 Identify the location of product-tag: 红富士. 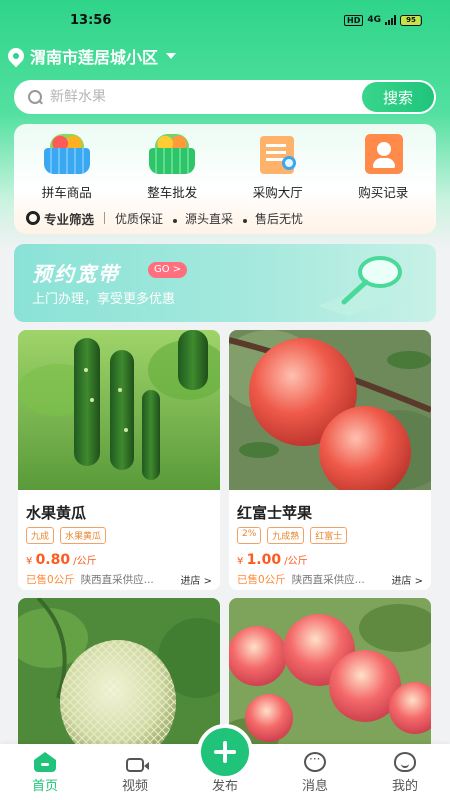
(329, 535).